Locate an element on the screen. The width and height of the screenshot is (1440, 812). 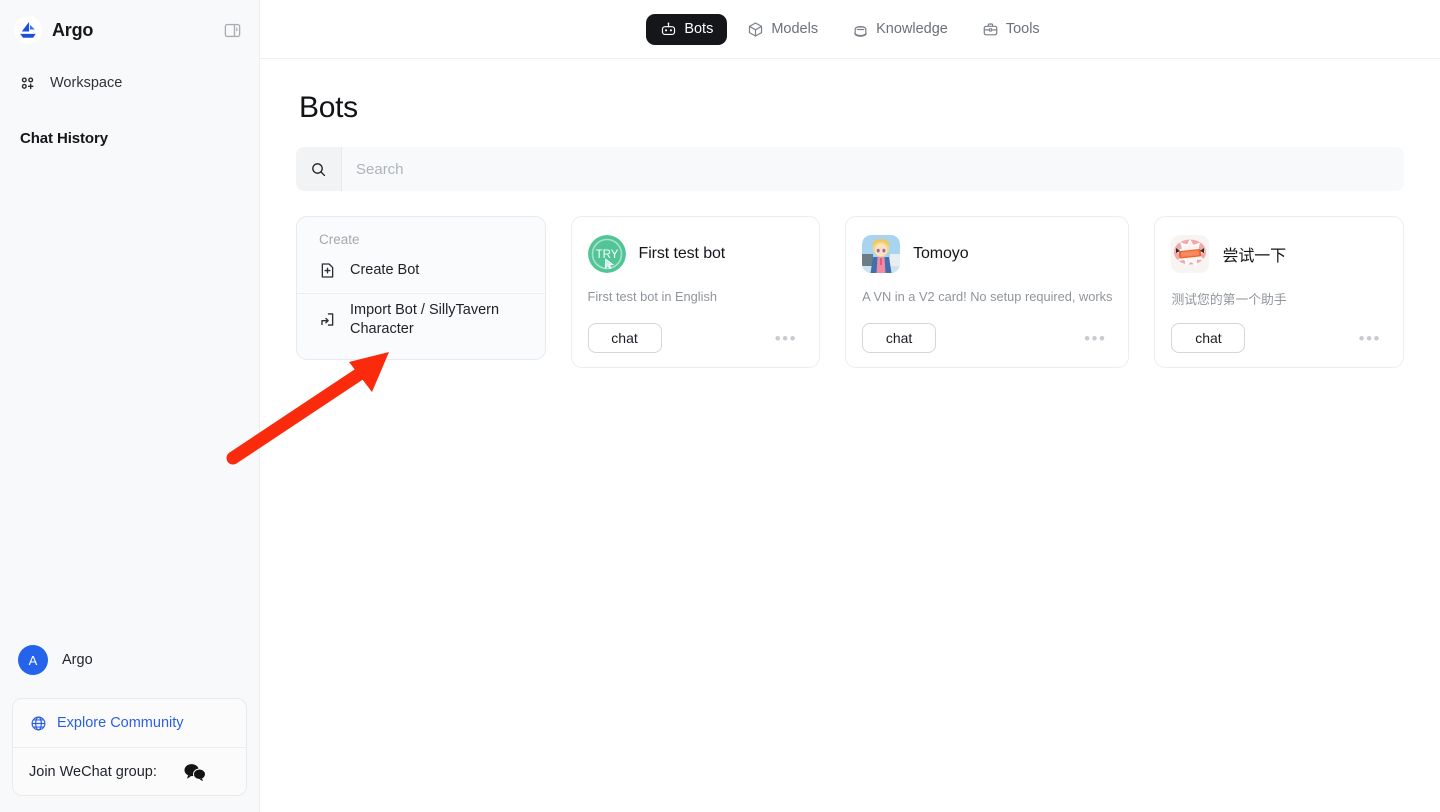
tab-tools: Tools is located at coordinates (1011, 29).